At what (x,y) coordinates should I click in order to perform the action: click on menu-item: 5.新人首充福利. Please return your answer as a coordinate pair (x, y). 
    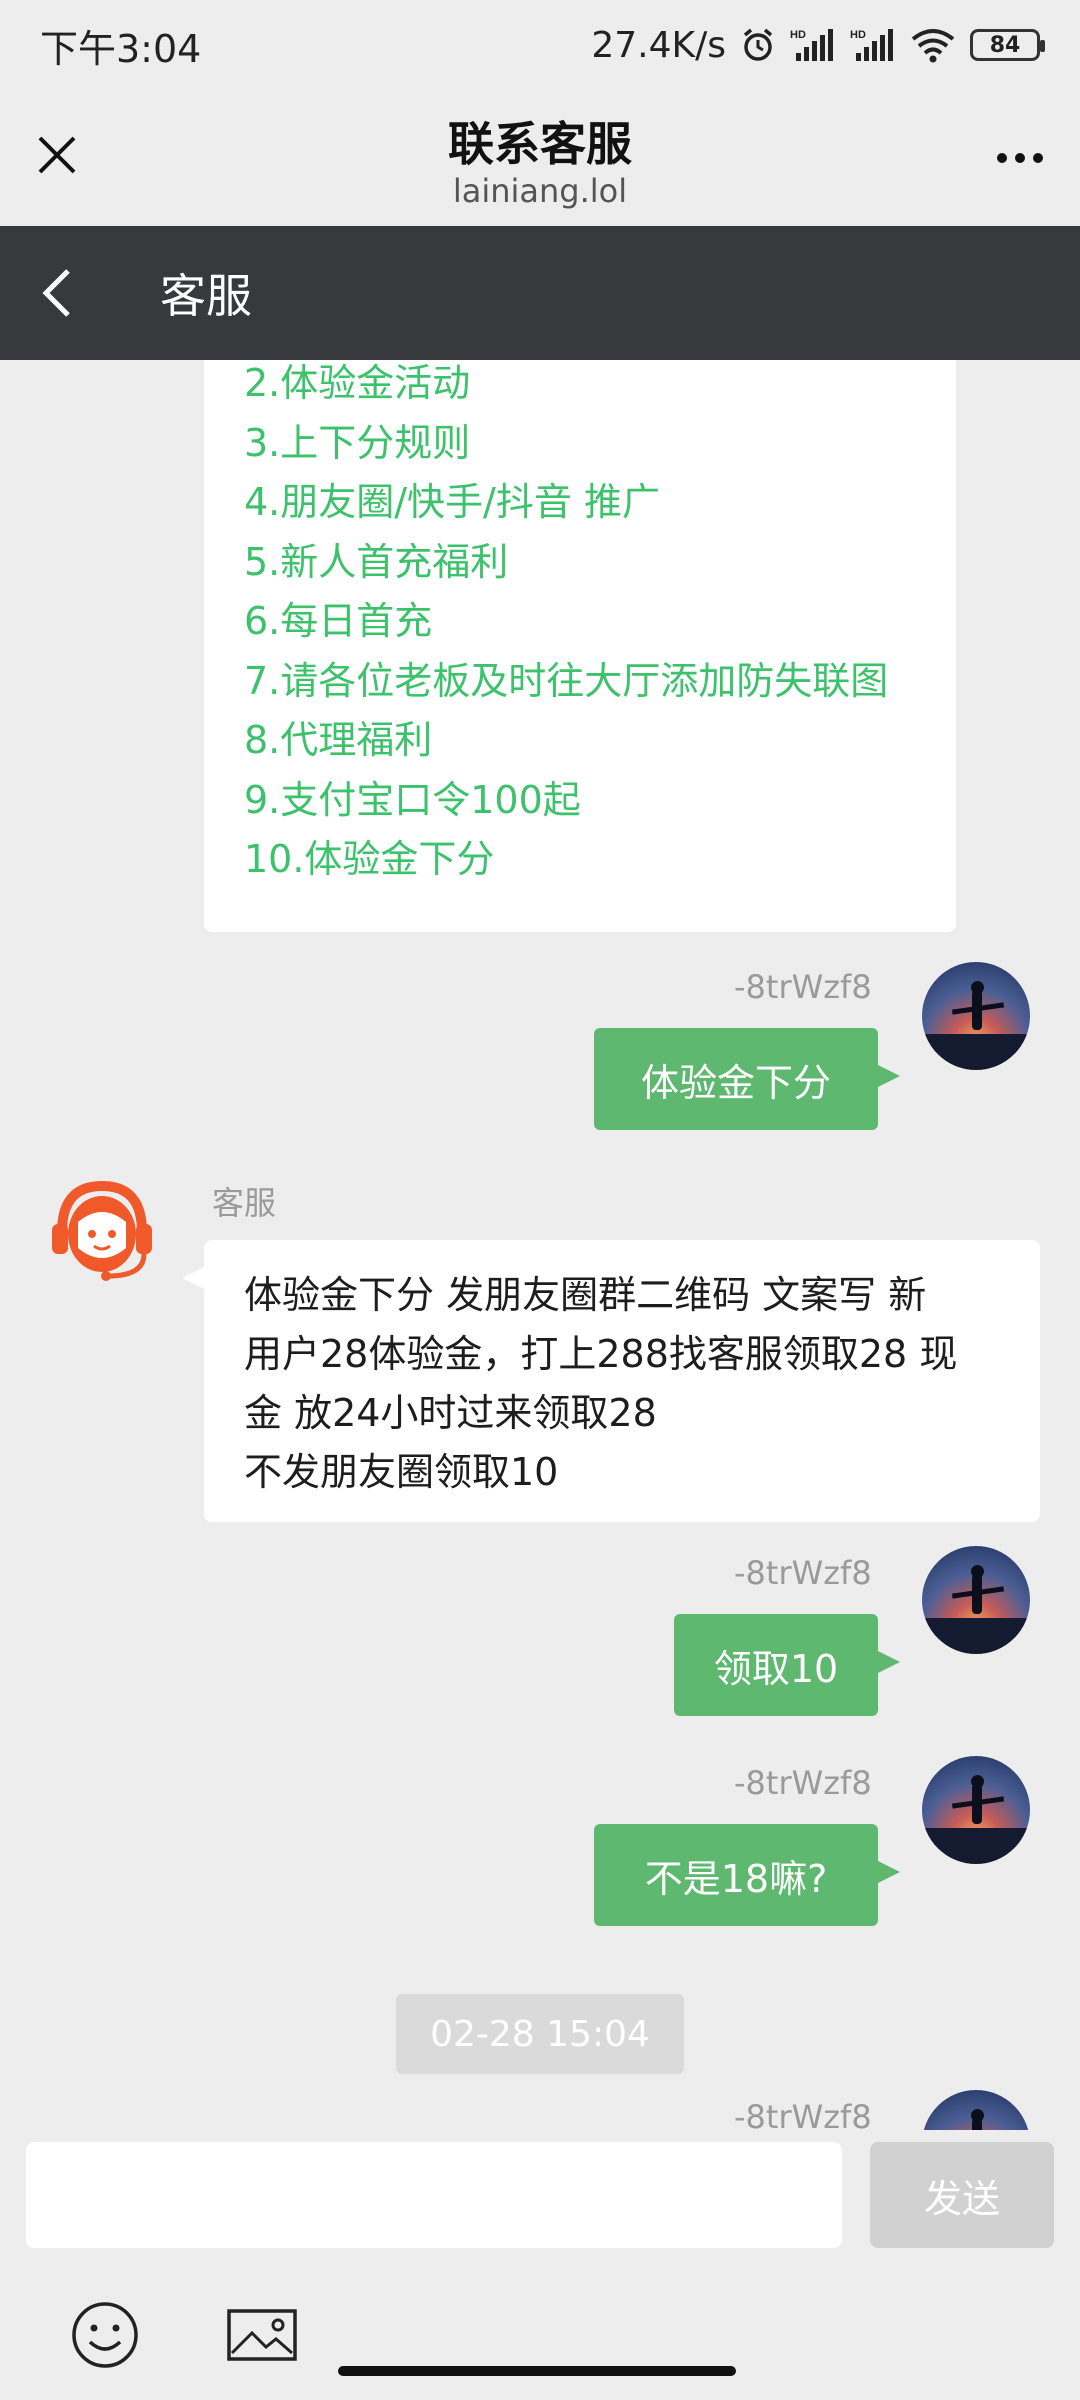
    Looking at the image, I should click on (580, 563).